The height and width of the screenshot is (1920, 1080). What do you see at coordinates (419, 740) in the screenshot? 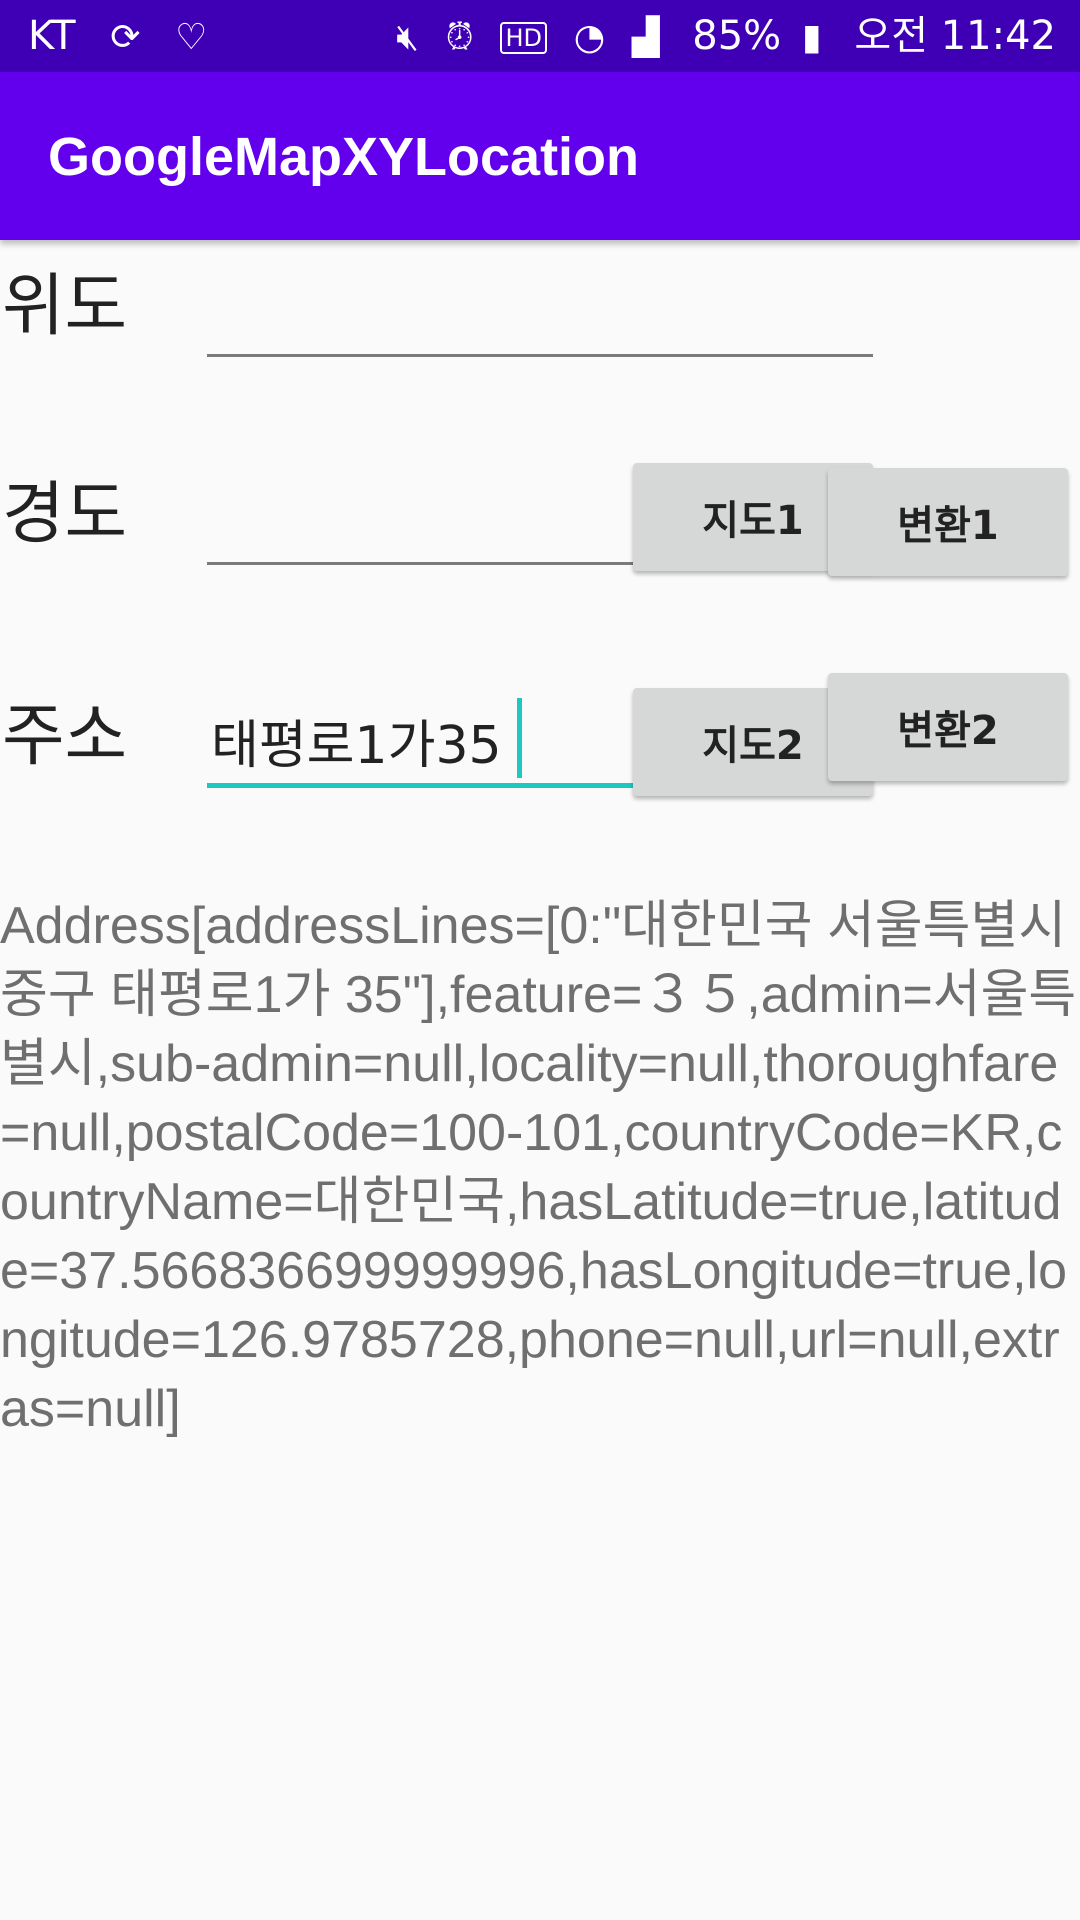
I see `address-input` at bounding box center [419, 740].